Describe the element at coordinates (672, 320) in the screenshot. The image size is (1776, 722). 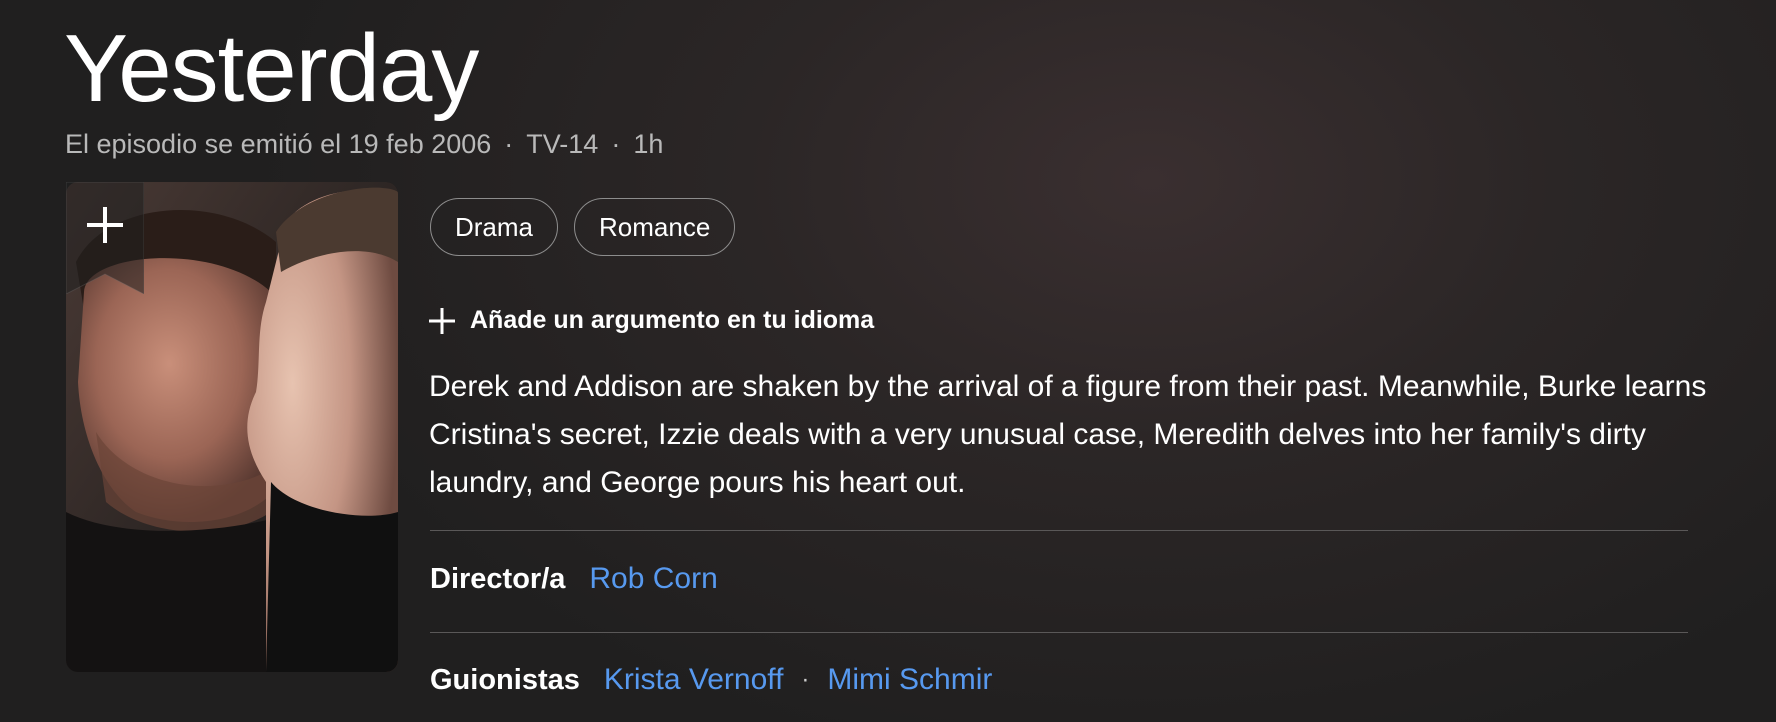
I see `add-plot-label: Añade un argumento en tu idioma` at that location.